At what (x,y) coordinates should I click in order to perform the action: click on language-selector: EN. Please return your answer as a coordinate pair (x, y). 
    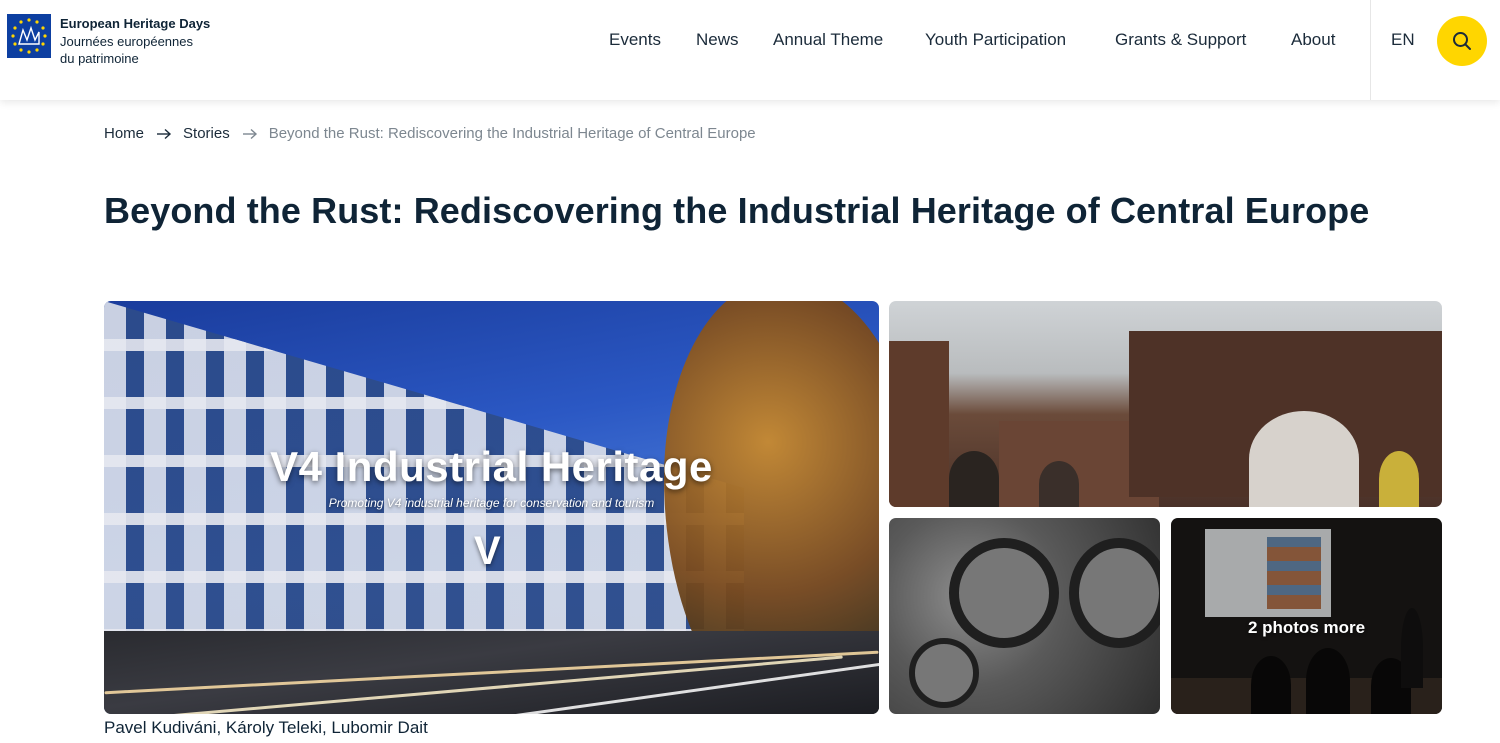
    Looking at the image, I should click on (1403, 40).